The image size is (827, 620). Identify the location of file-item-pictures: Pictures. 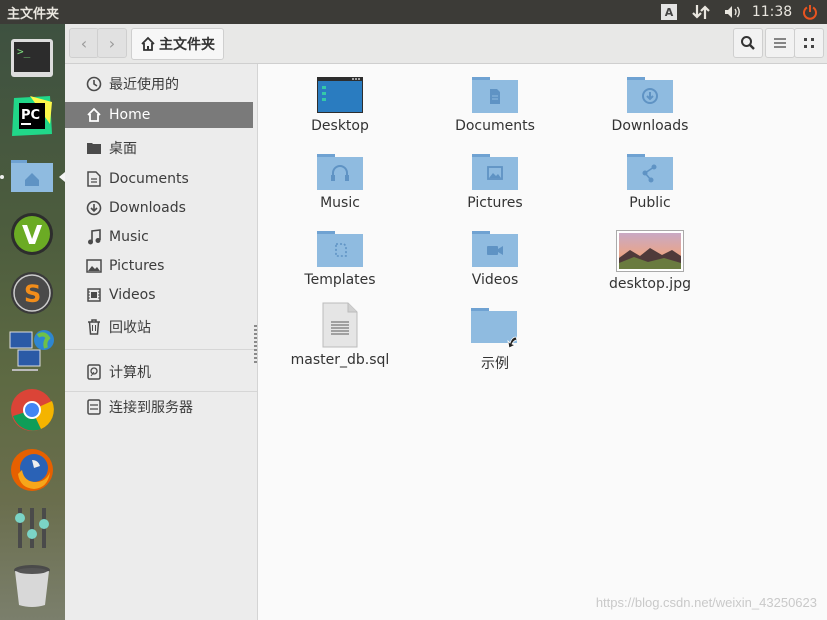
(495, 182).